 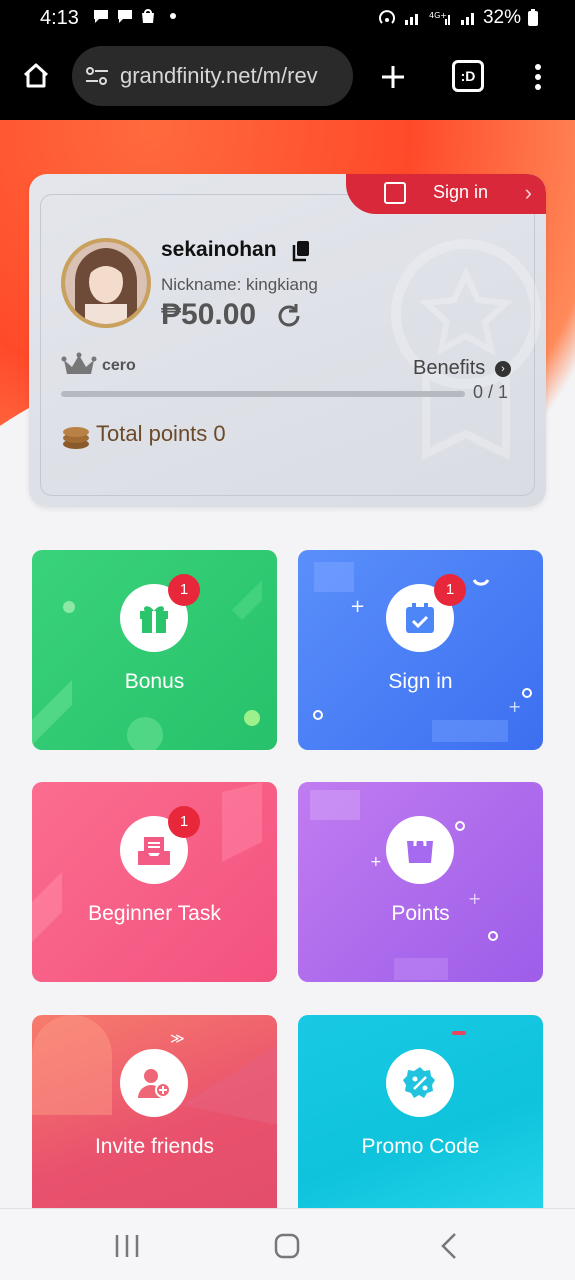 I want to click on address-bar: grandfinity.net/m/rev, so click(x=212, y=76).